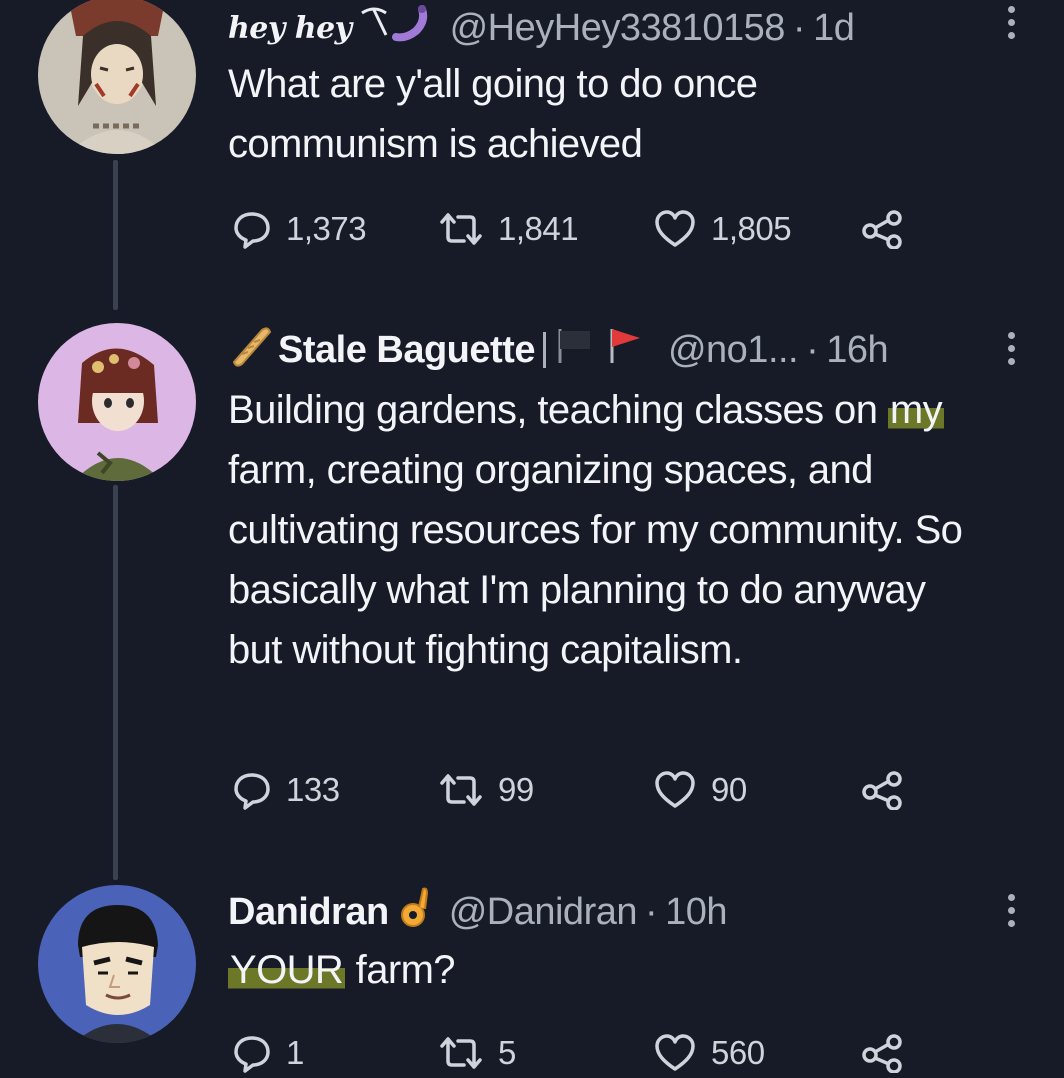 The image size is (1064, 1078). I want to click on retweet-button: 1,841, so click(508, 229).